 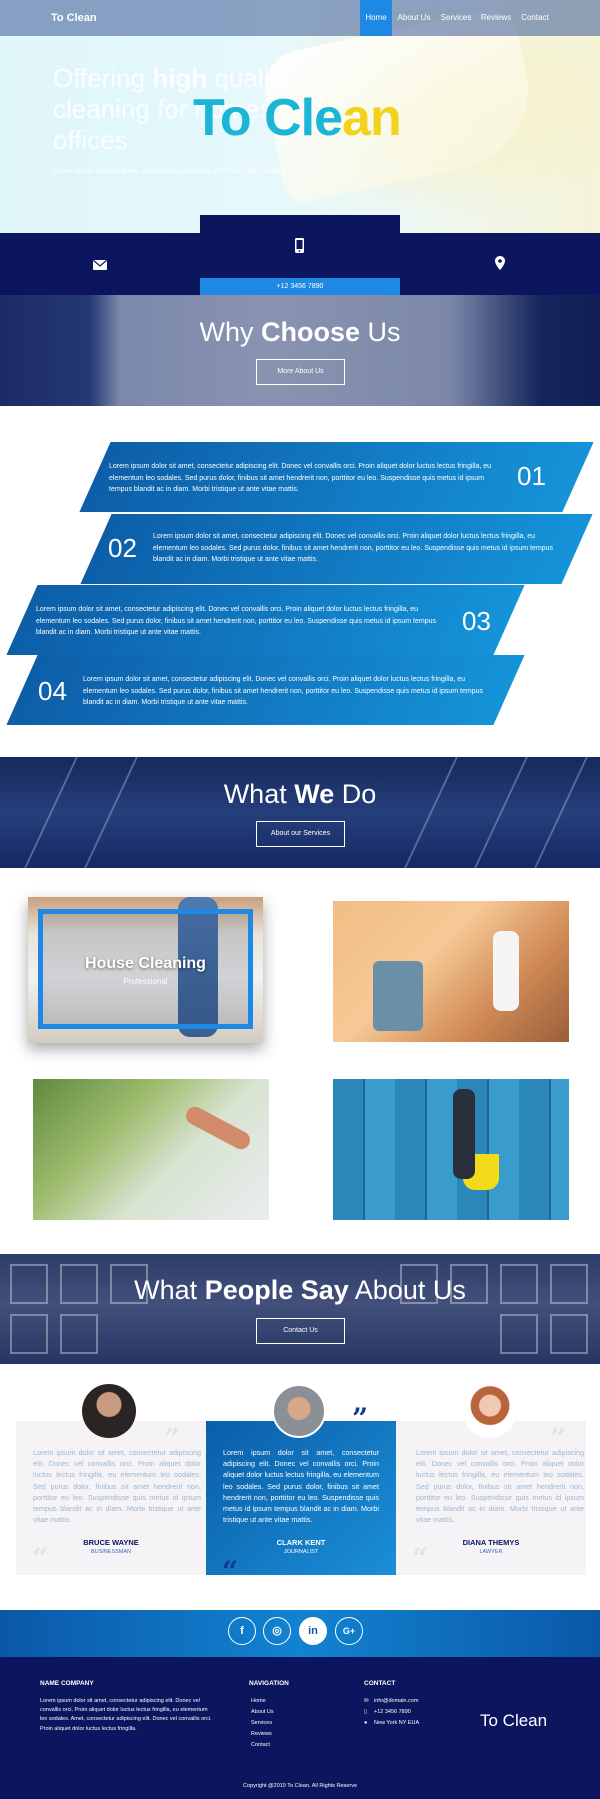 I want to click on renovation-cleaning-photo, so click(x=451, y=971).